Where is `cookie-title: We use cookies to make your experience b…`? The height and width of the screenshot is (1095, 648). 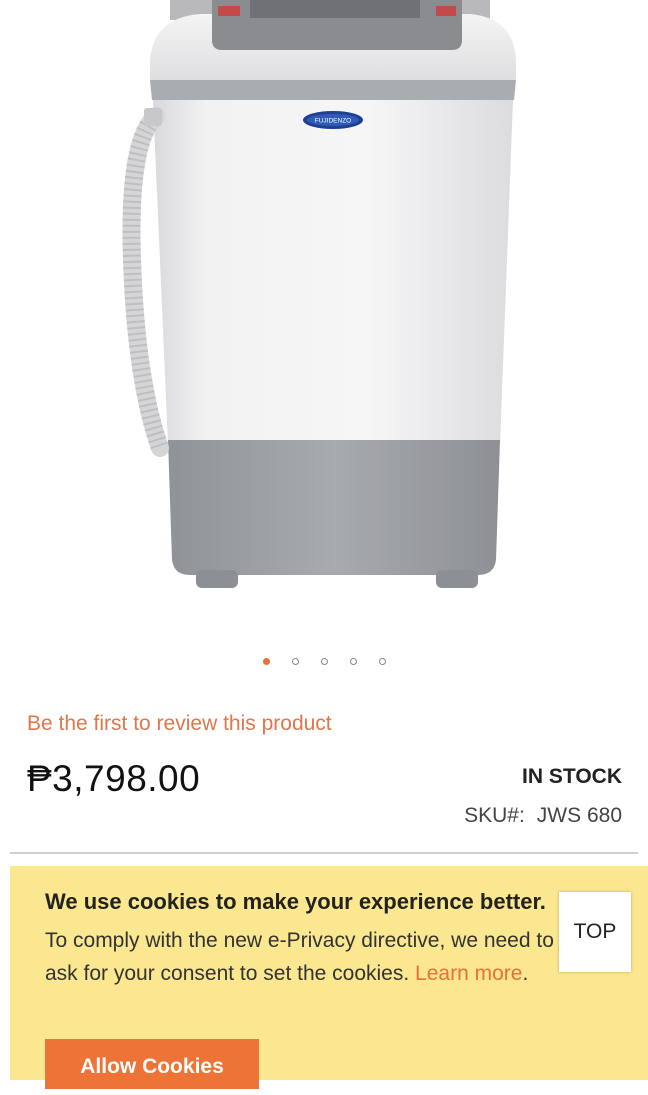 cookie-title: We use cookies to make your experience b… is located at coordinates (295, 901).